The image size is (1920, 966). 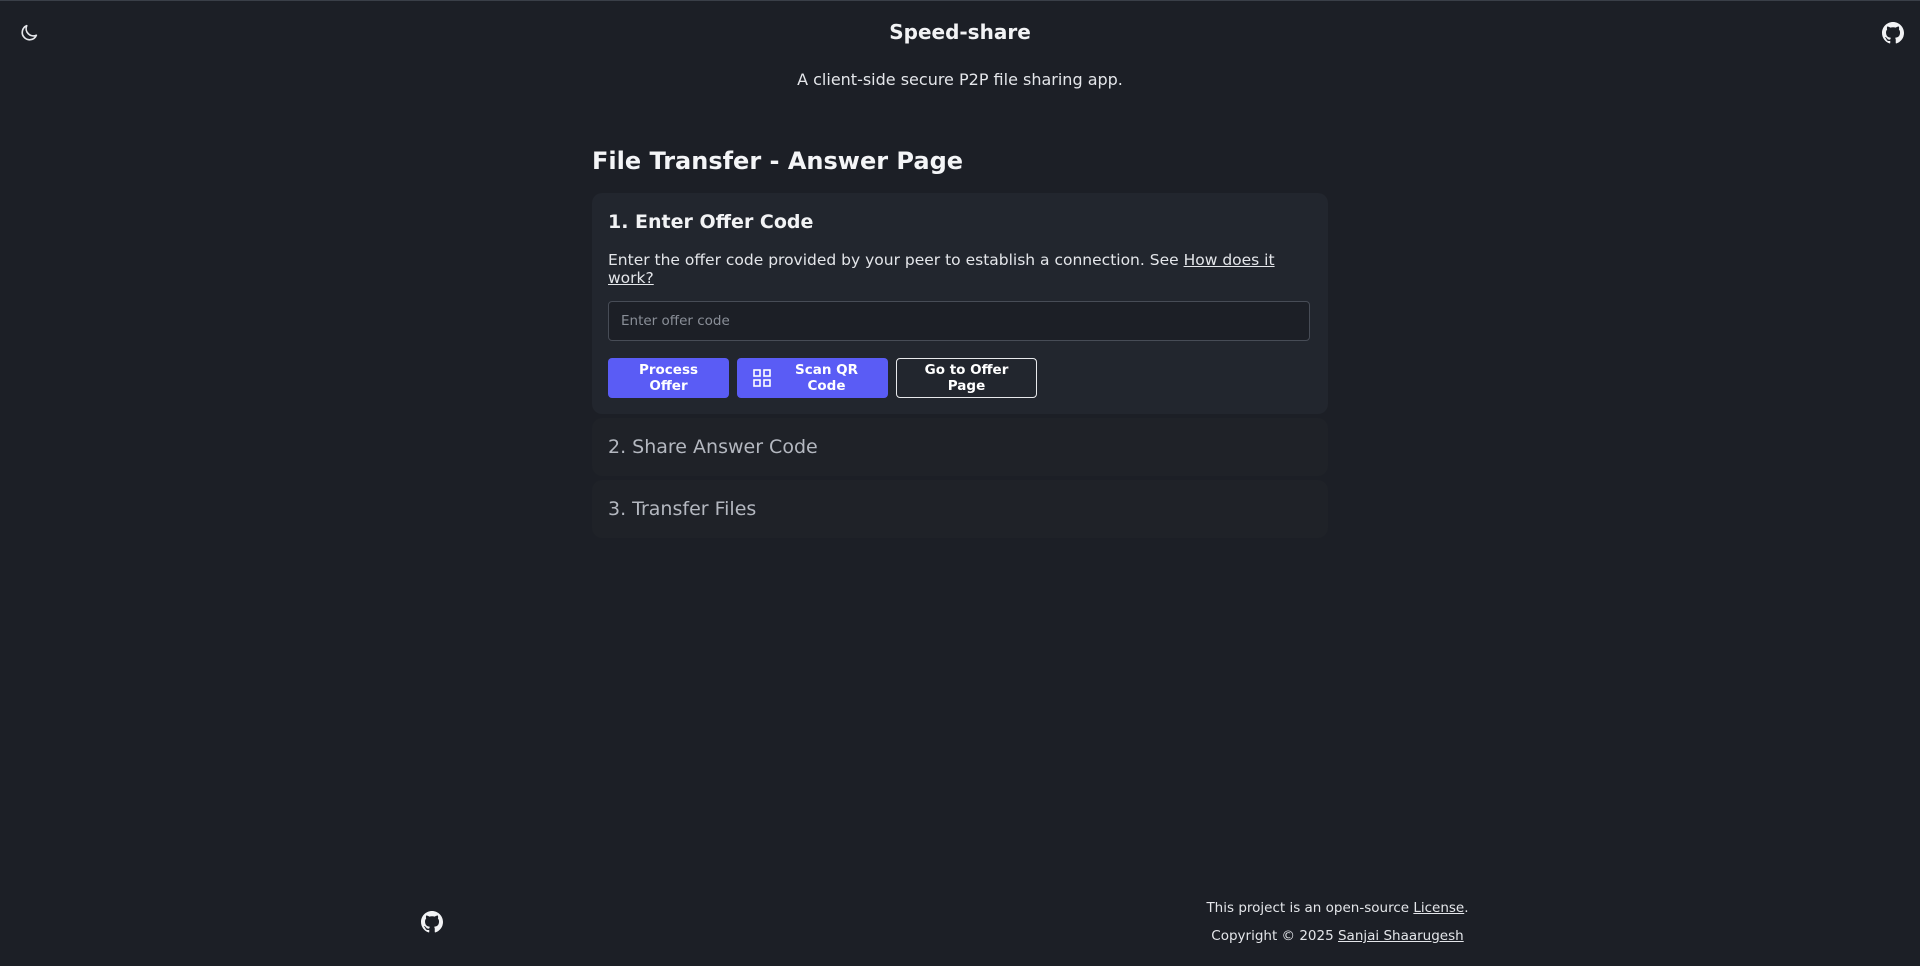 I want to click on author-link: Sanjai Shaarugesh, so click(x=1401, y=936).